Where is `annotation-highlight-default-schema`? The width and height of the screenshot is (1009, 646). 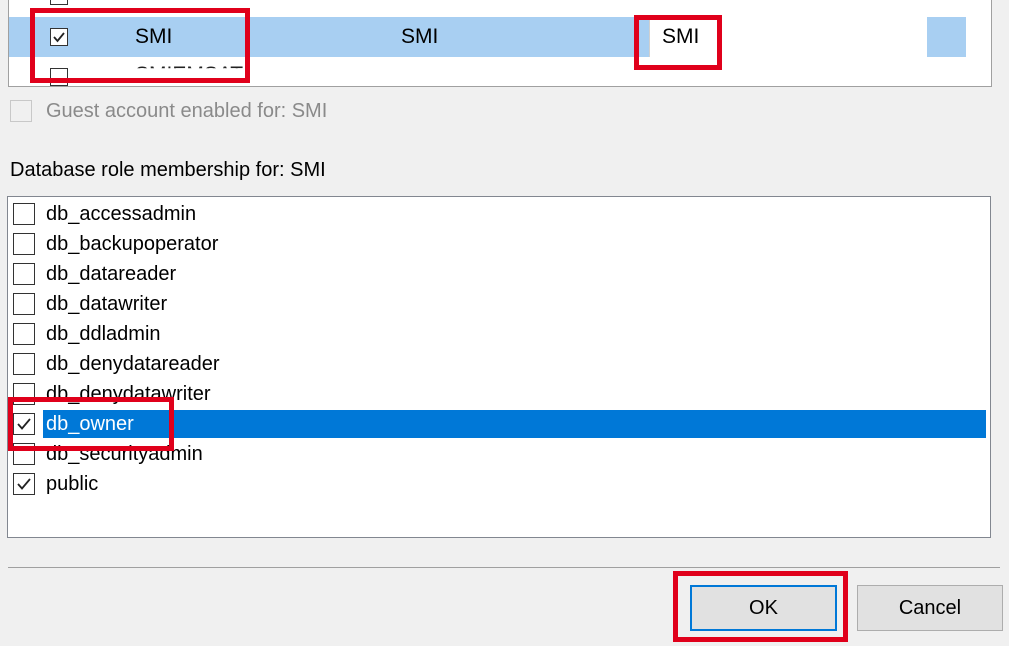
annotation-highlight-default-schema is located at coordinates (678, 42).